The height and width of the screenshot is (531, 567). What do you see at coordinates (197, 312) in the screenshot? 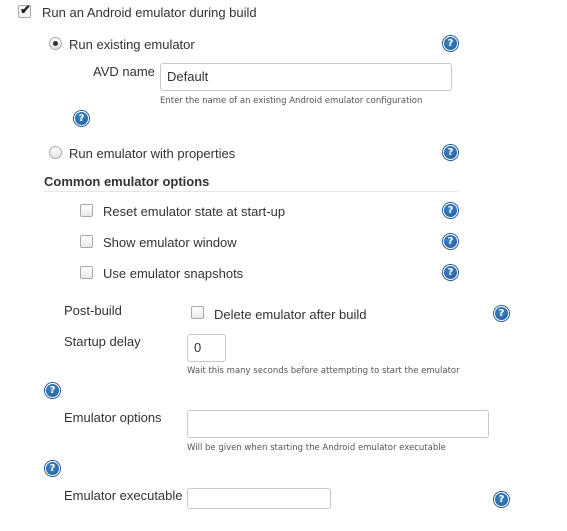
I see `delete-emulator-checkbox` at bounding box center [197, 312].